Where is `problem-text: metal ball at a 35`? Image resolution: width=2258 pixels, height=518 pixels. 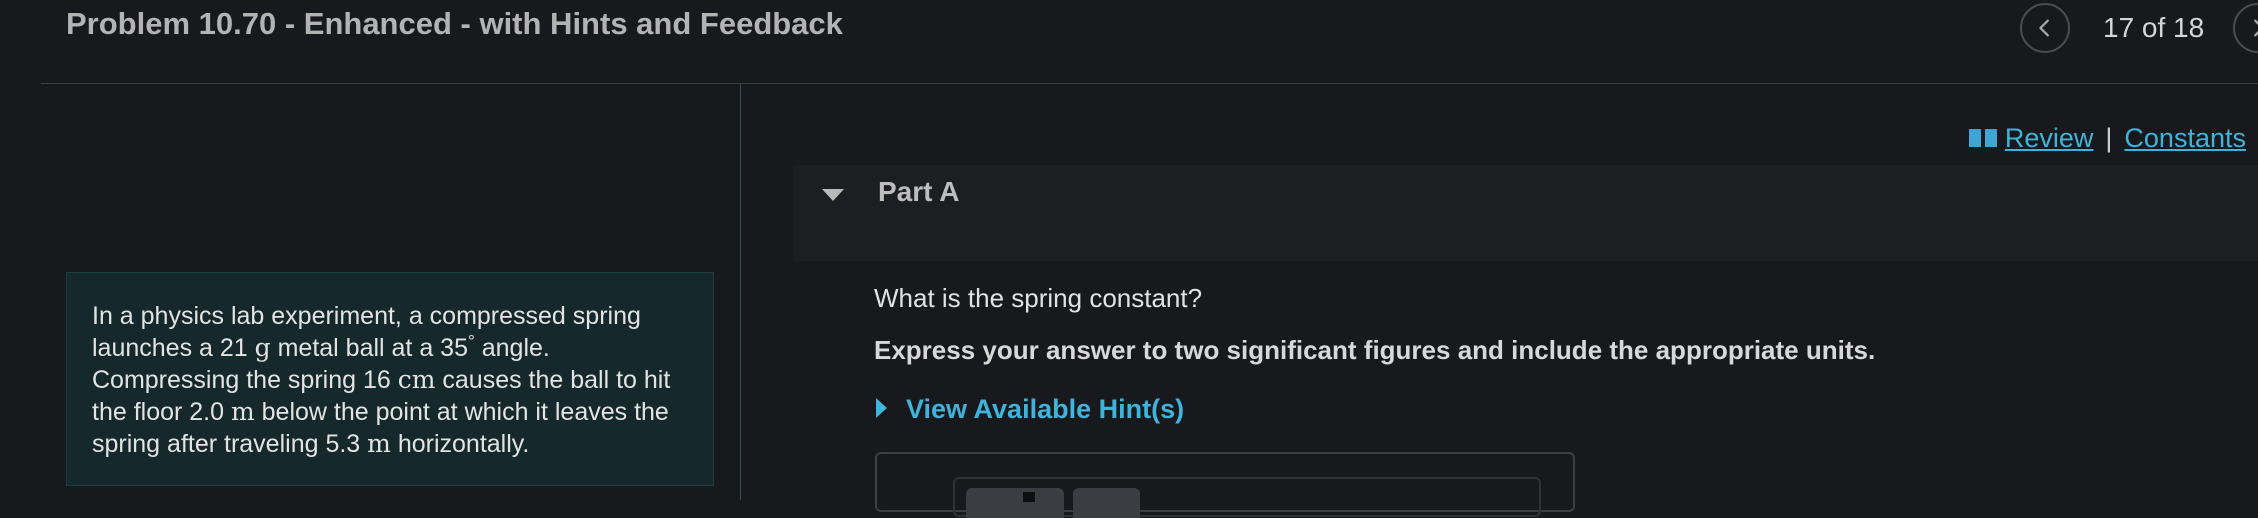 problem-text: metal ball at a 35 is located at coordinates (369, 348).